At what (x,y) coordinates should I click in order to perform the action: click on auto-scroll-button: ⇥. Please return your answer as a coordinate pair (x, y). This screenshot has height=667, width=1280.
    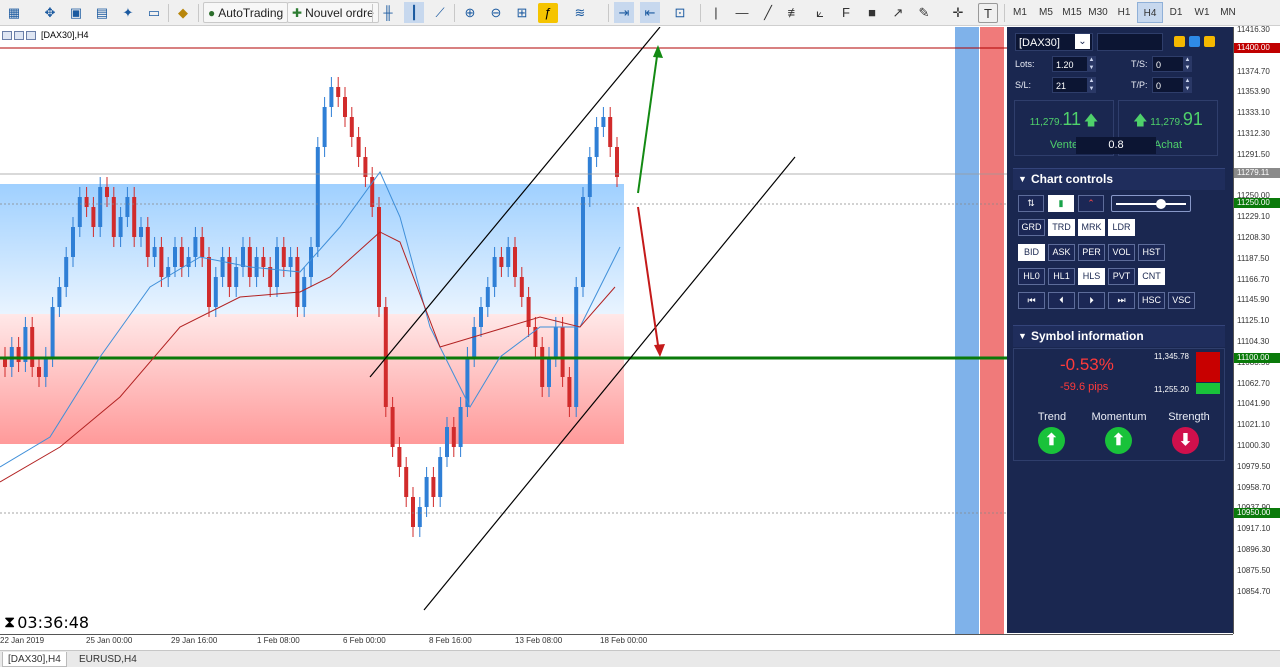
    Looking at the image, I should click on (624, 12).